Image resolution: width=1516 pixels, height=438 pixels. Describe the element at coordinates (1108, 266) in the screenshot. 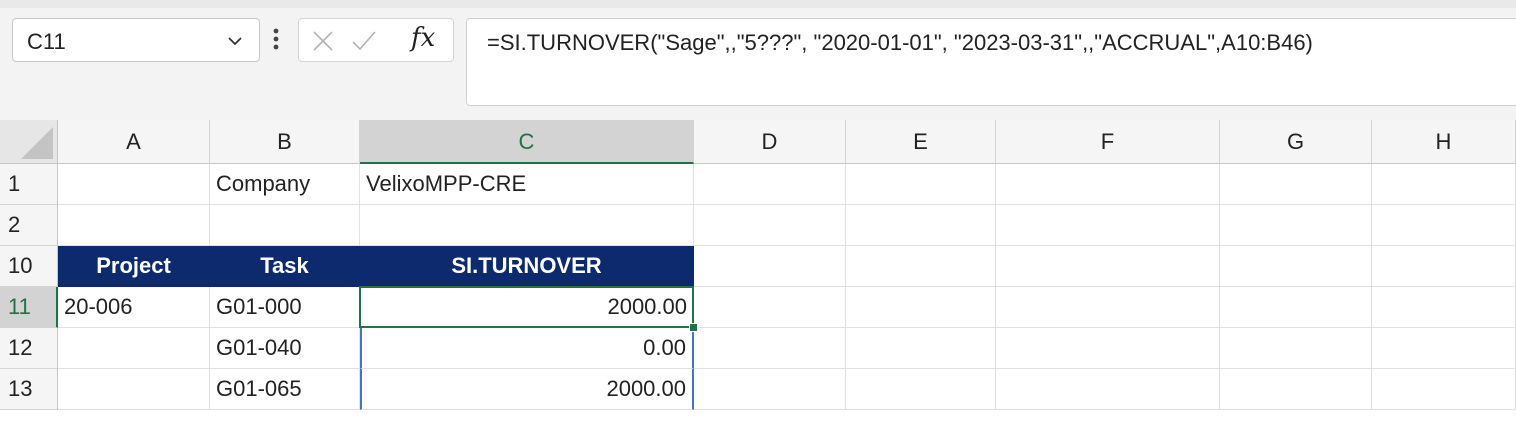

I see `cell-f10` at that location.